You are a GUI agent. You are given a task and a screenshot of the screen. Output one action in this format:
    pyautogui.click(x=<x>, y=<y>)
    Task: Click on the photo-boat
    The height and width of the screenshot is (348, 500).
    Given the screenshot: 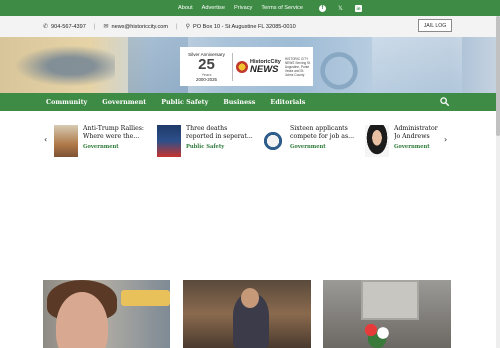 What is the action you would take?
    pyautogui.click(x=145, y=298)
    